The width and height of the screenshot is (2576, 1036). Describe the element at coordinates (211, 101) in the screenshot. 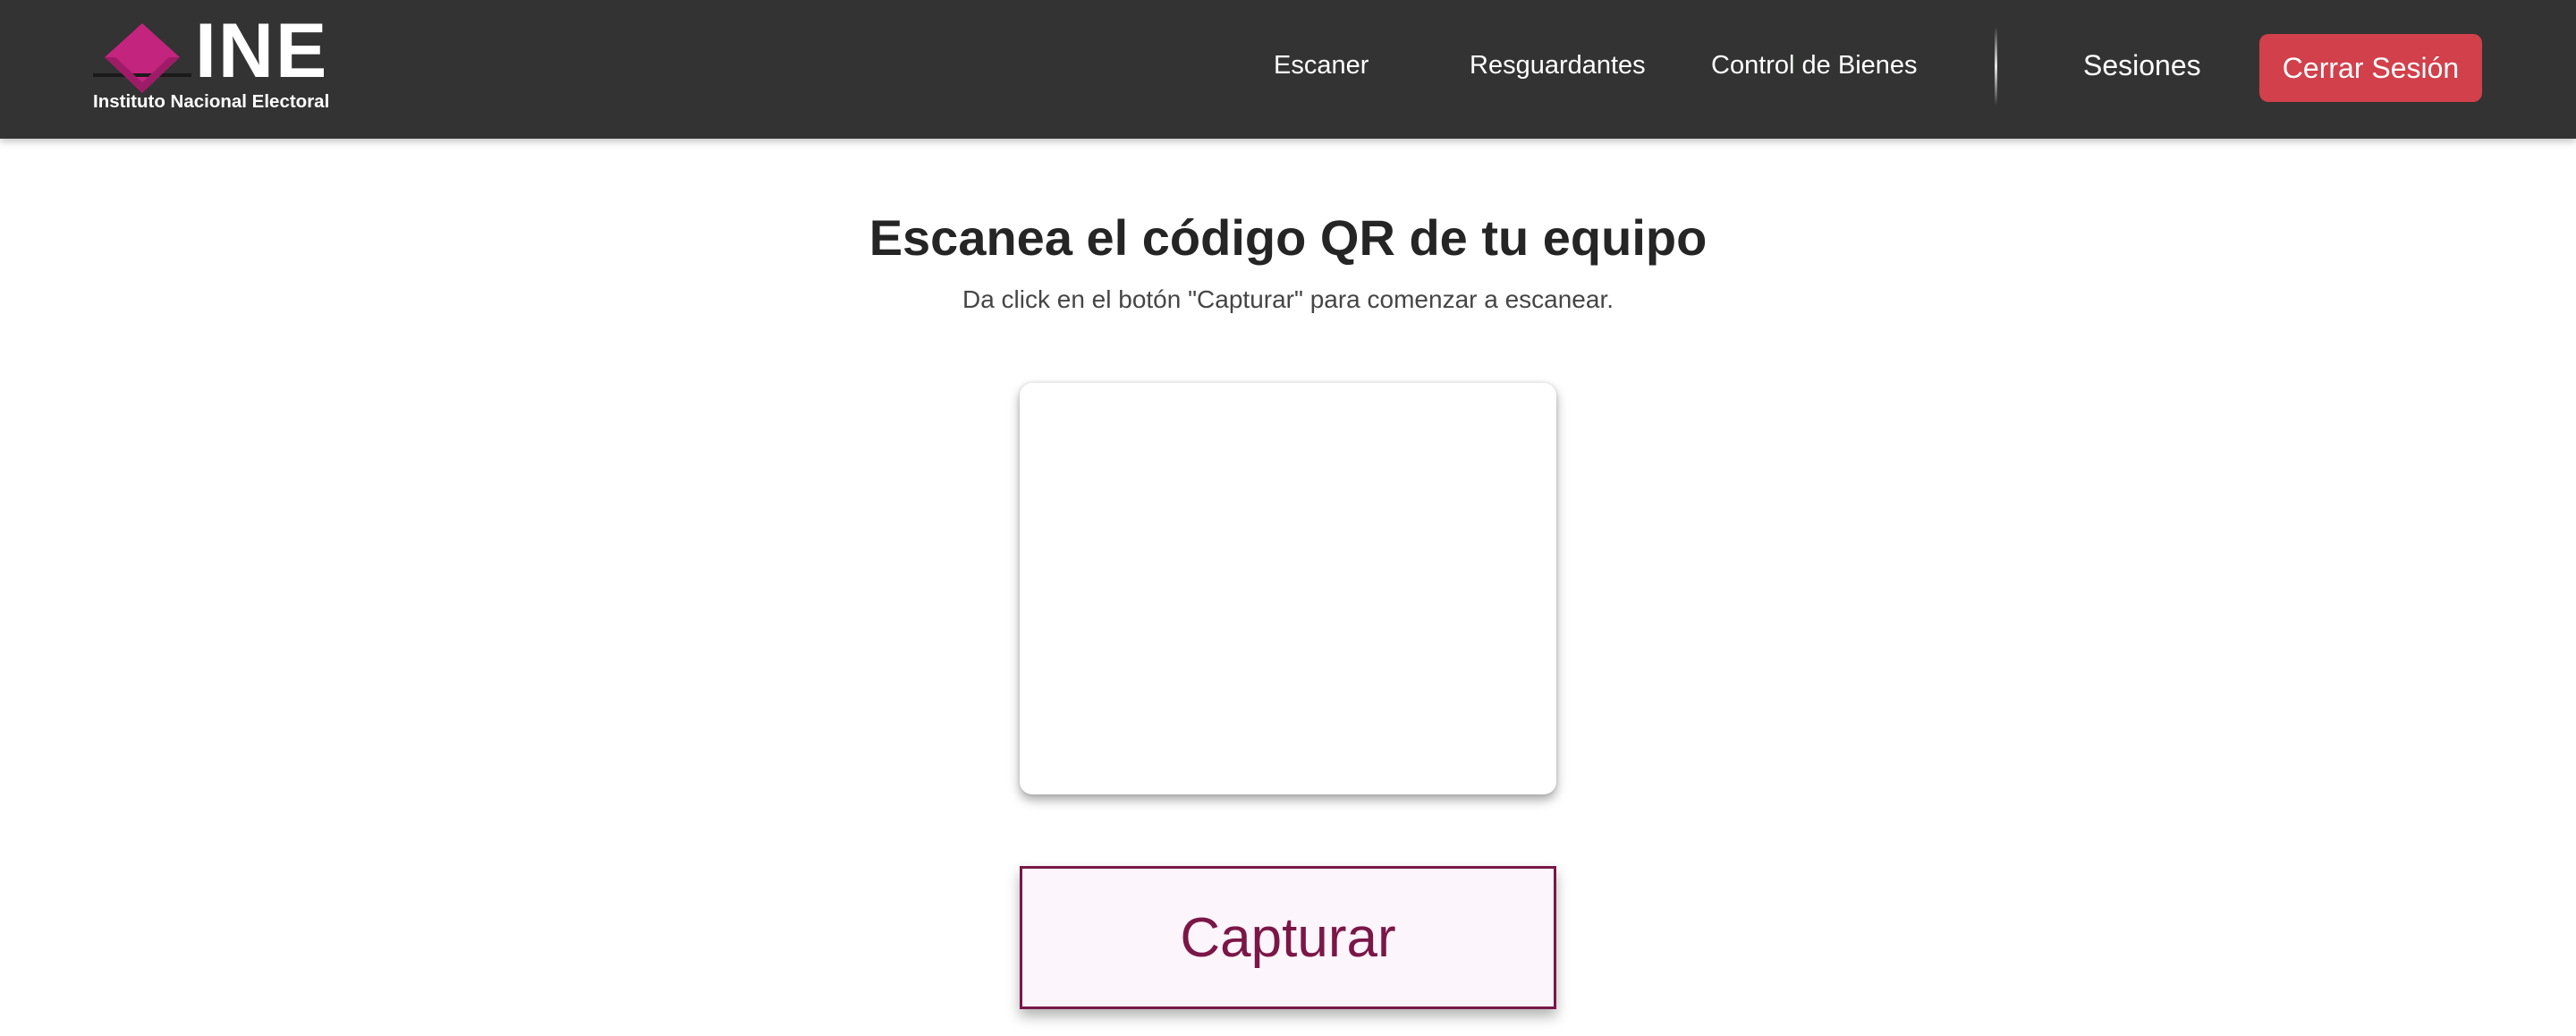

I see `logo-tagline: Instituto Nacional Electoral` at that location.